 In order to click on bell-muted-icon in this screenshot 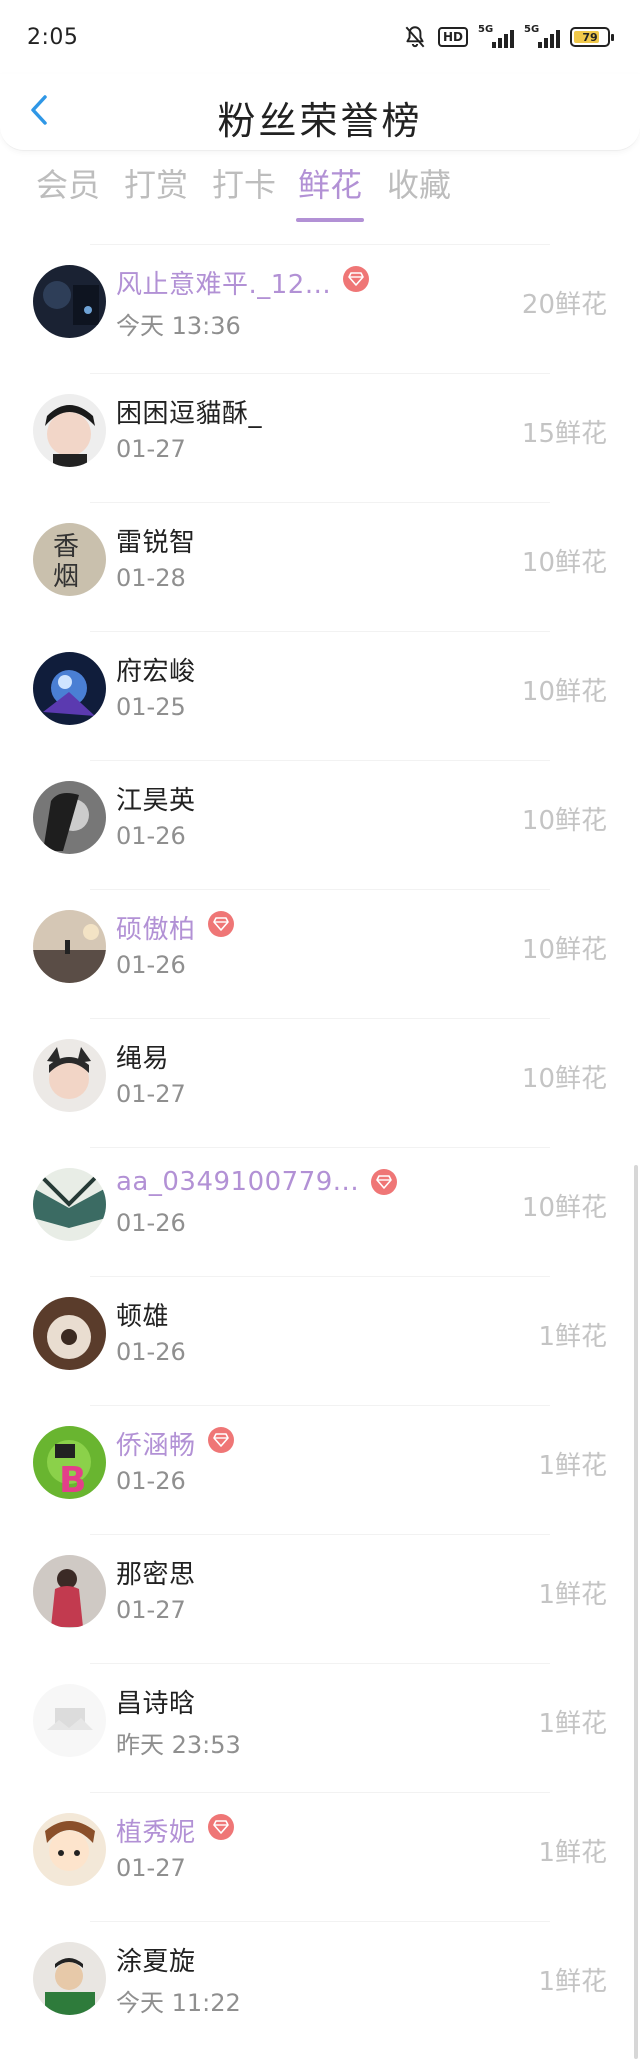, I will do `click(415, 37)`.